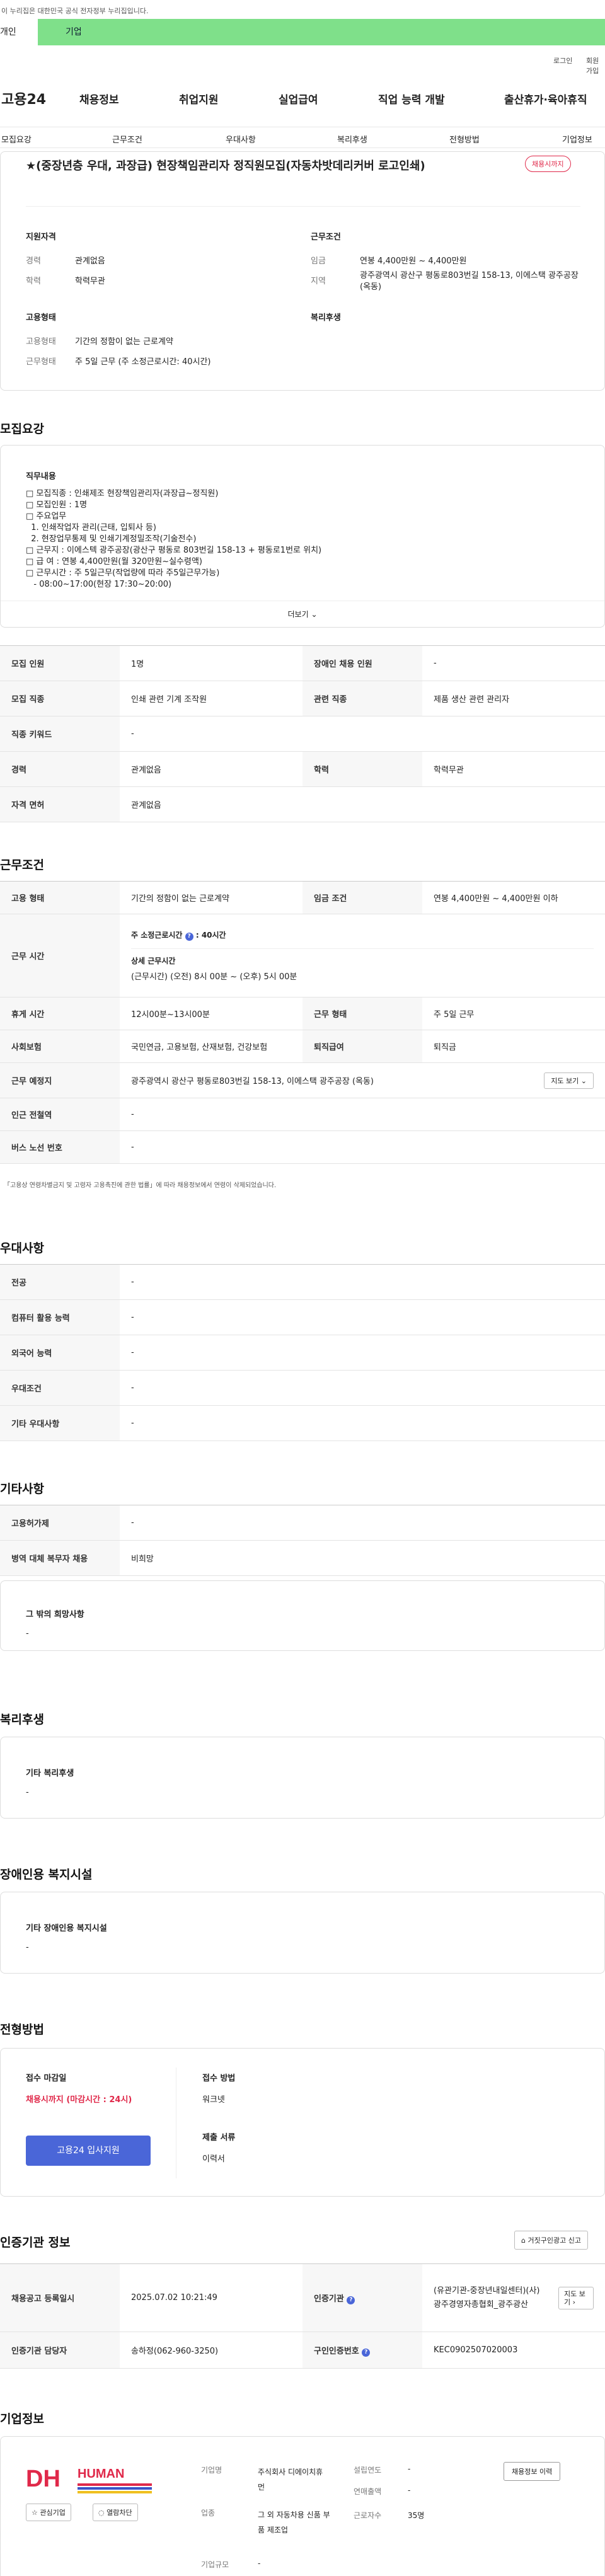 Image resolution: width=605 pixels, height=2576 pixels. I want to click on table-cell: 학력무관, so click(513, 769).